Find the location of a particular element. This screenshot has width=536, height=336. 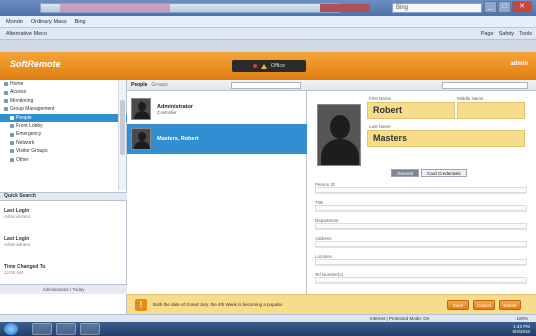

window-controls: _ □ ✕ is located at coordinates (508, 7).